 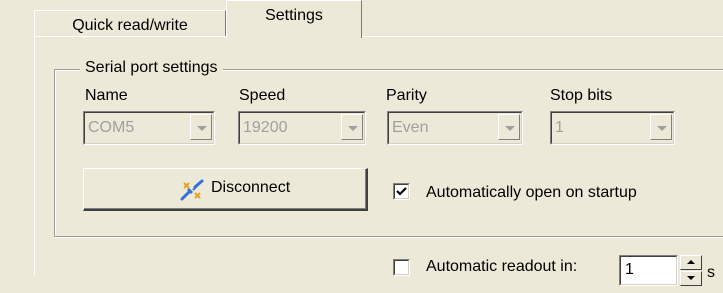 What do you see at coordinates (711, 272) in the screenshot?
I see `readout-unit-label: s` at bounding box center [711, 272].